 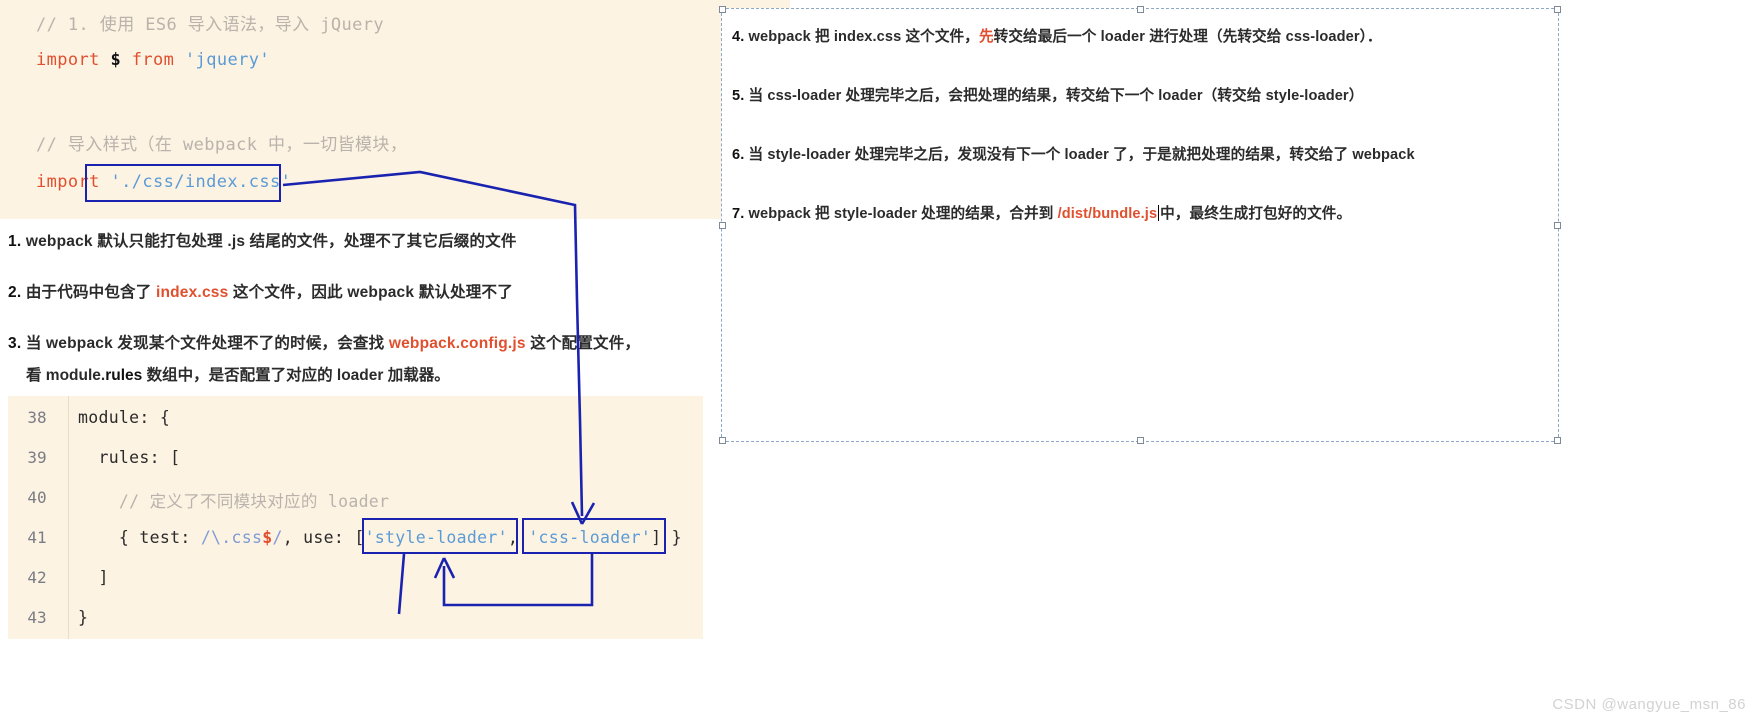 What do you see at coordinates (83, 617) in the screenshot?
I see `code-text: }` at bounding box center [83, 617].